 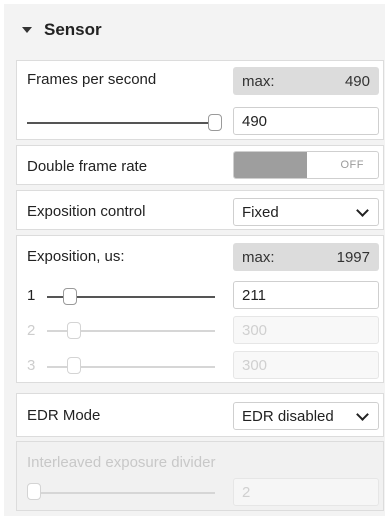 I want to click on exposition-control-value: Fixed, so click(x=260, y=212).